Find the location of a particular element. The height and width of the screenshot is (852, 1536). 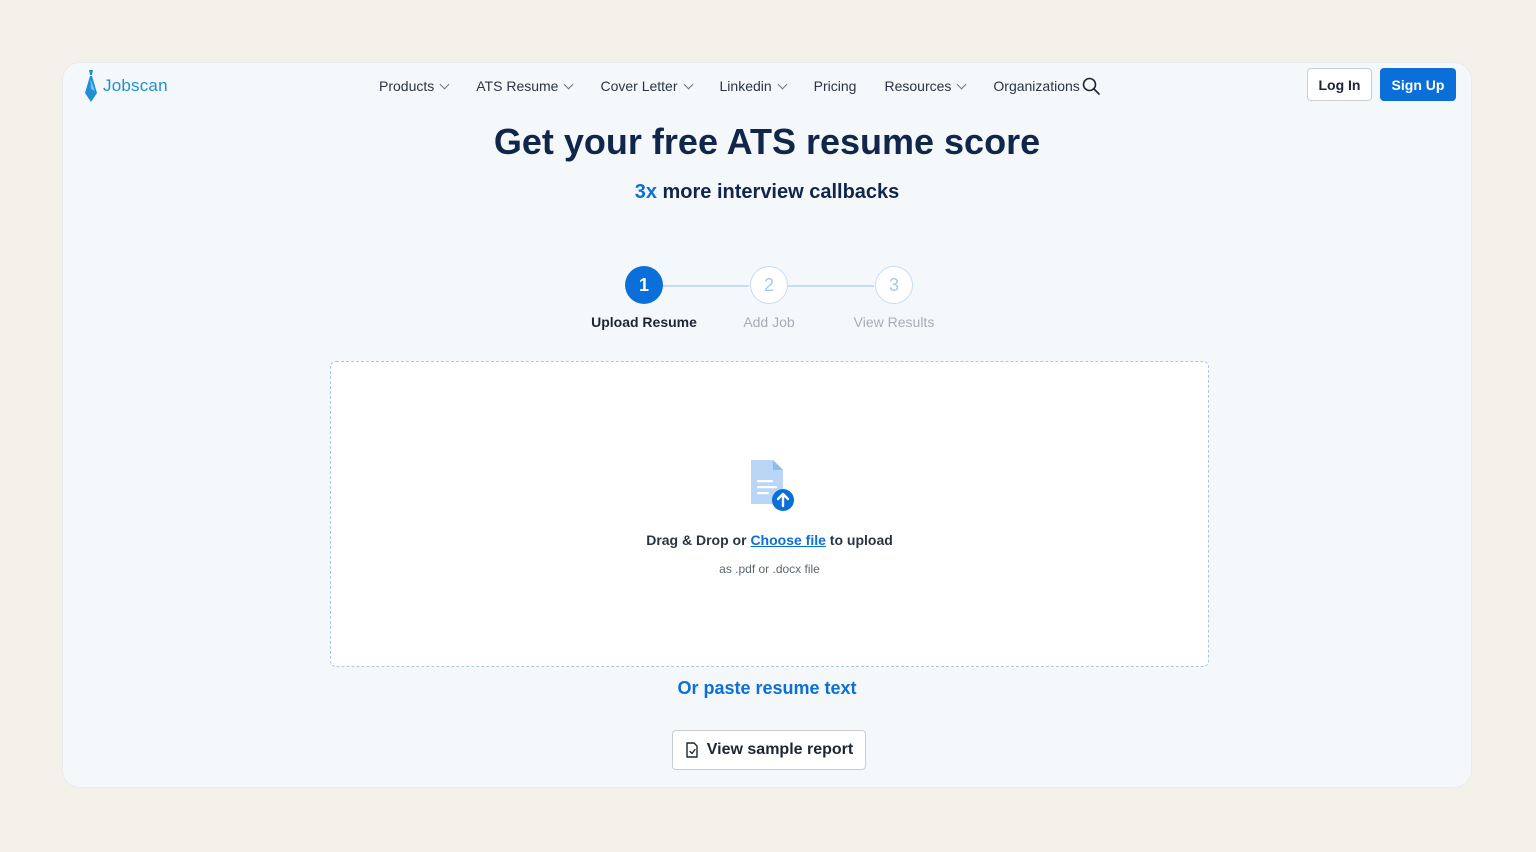

nav-pricing-label: Pricing is located at coordinates (835, 86).